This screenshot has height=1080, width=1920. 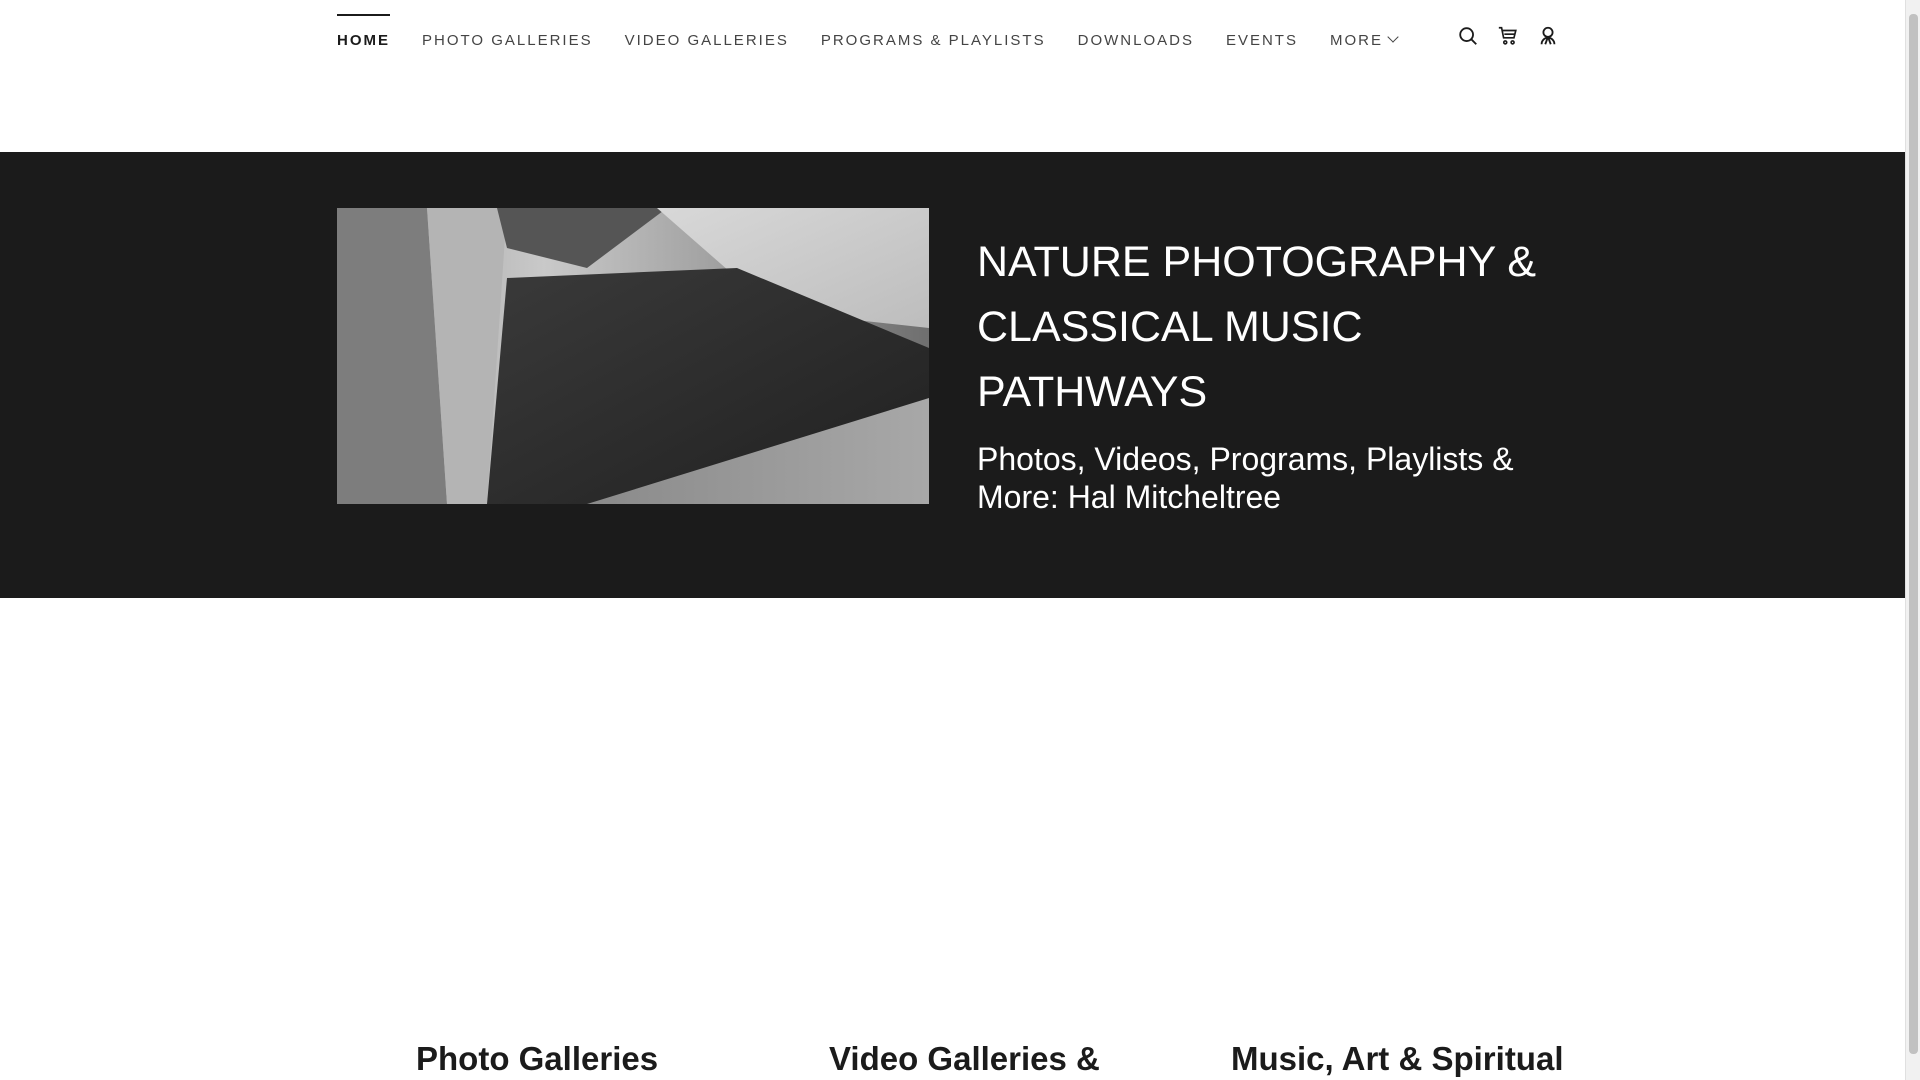 What do you see at coordinates (1548, 36) in the screenshot?
I see `account-icon` at bounding box center [1548, 36].